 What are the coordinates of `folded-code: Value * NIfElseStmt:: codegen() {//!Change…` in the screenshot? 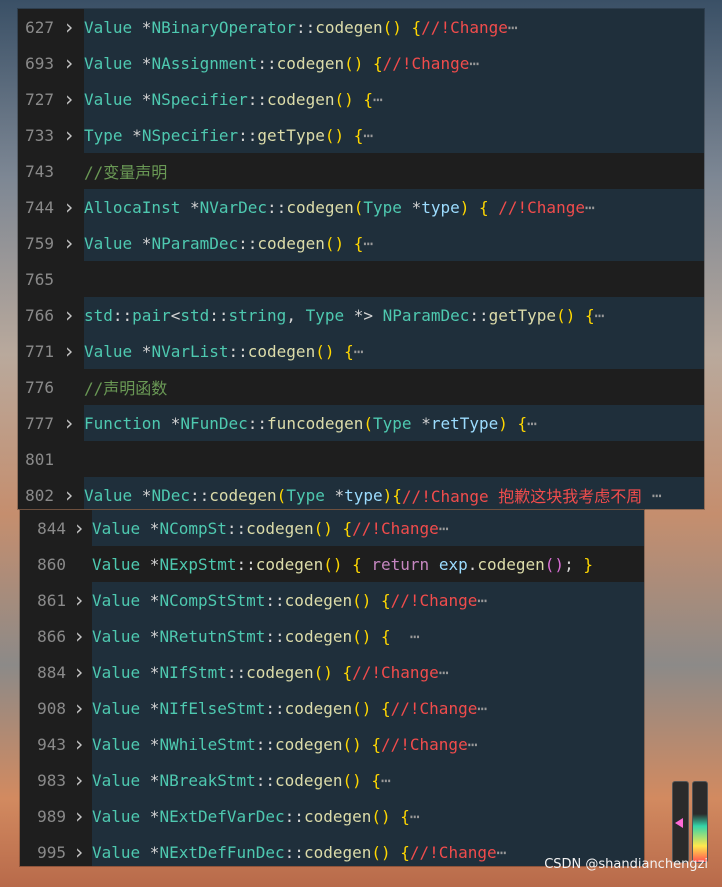 It's located at (368, 708).